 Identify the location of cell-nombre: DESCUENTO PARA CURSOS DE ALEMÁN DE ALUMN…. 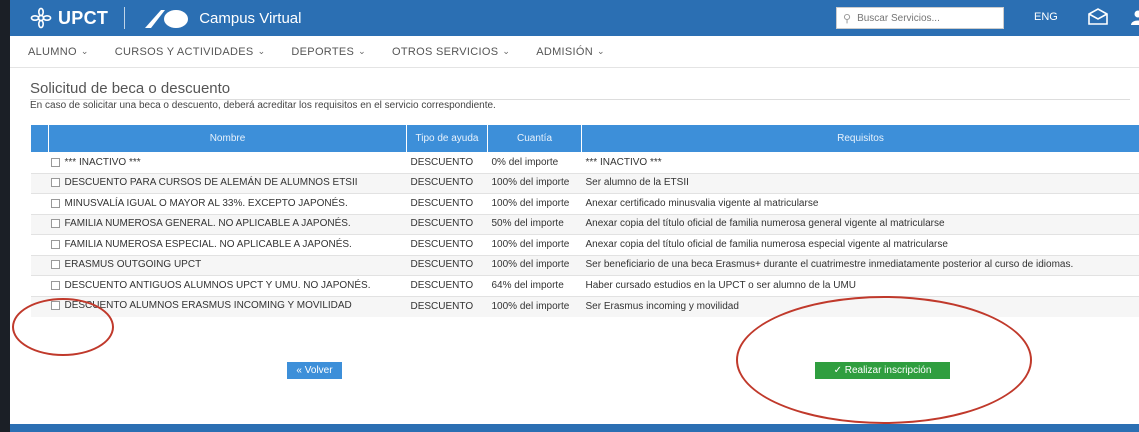
(227, 183).